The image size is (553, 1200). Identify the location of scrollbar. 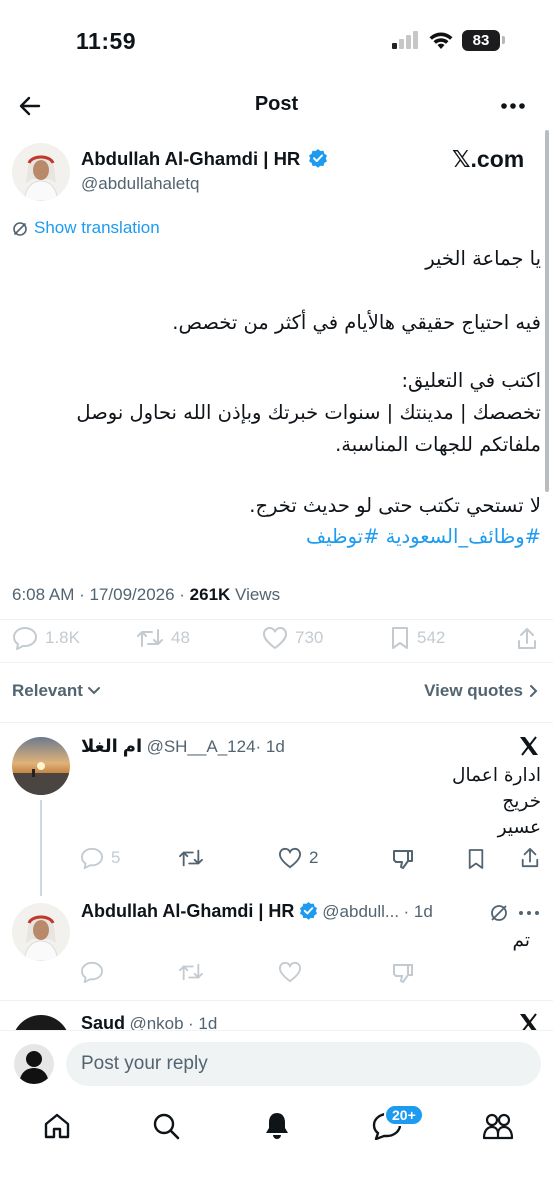
(547, 311).